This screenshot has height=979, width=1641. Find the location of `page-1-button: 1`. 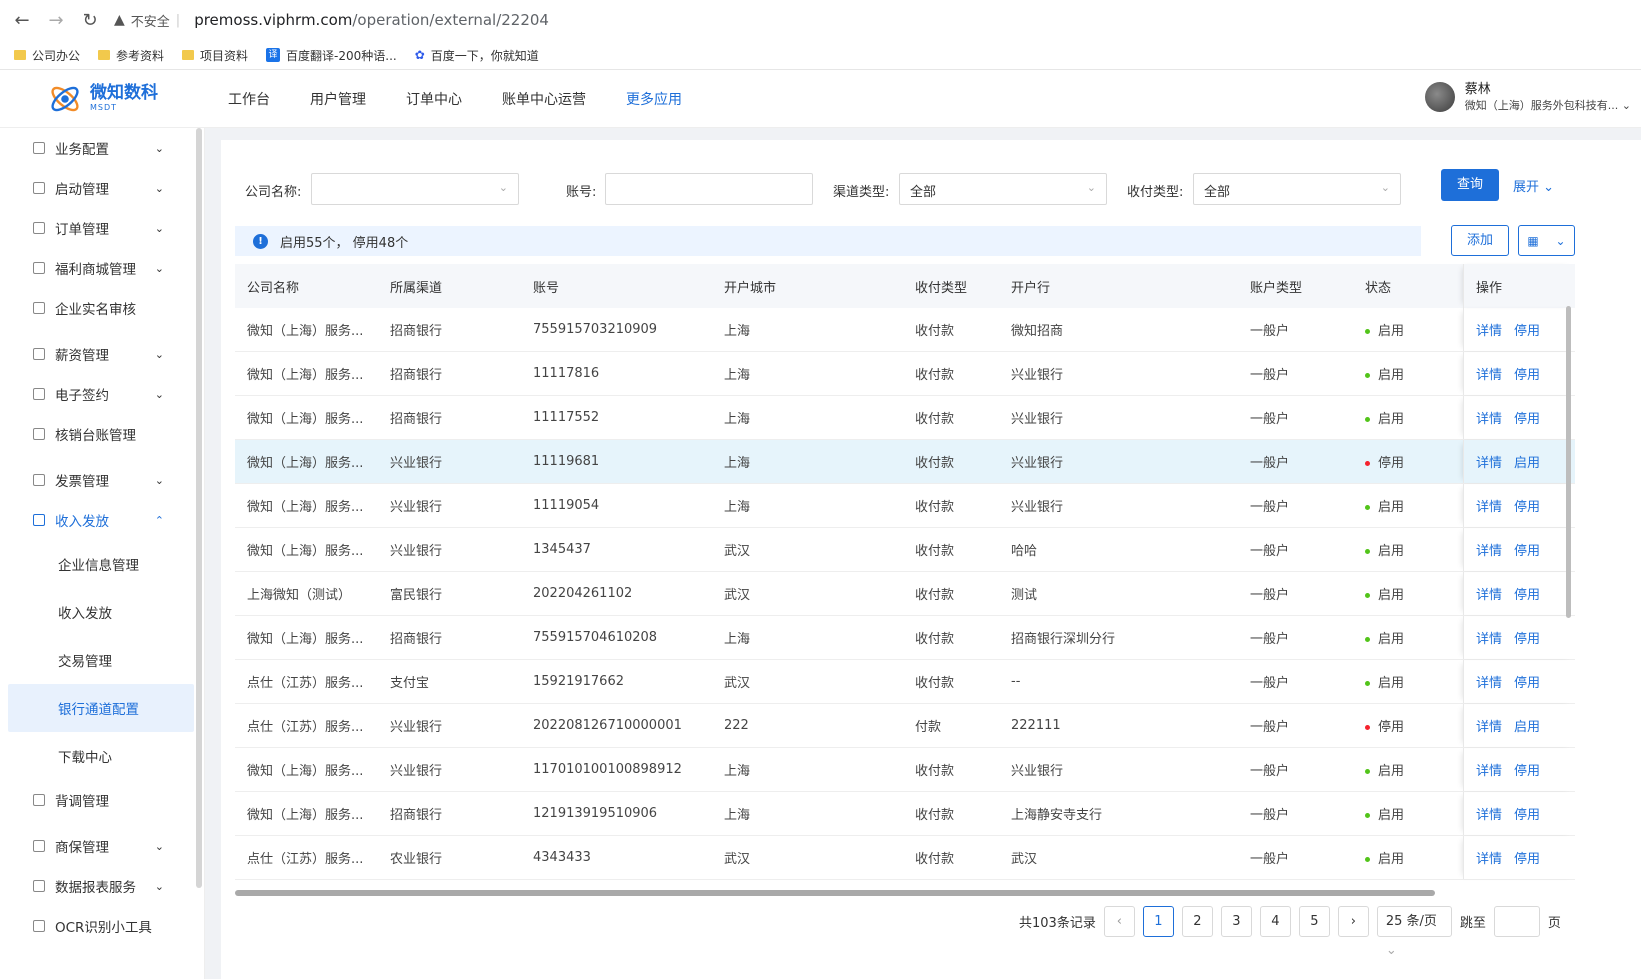

page-1-button: 1 is located at coordinates (1158, 921).